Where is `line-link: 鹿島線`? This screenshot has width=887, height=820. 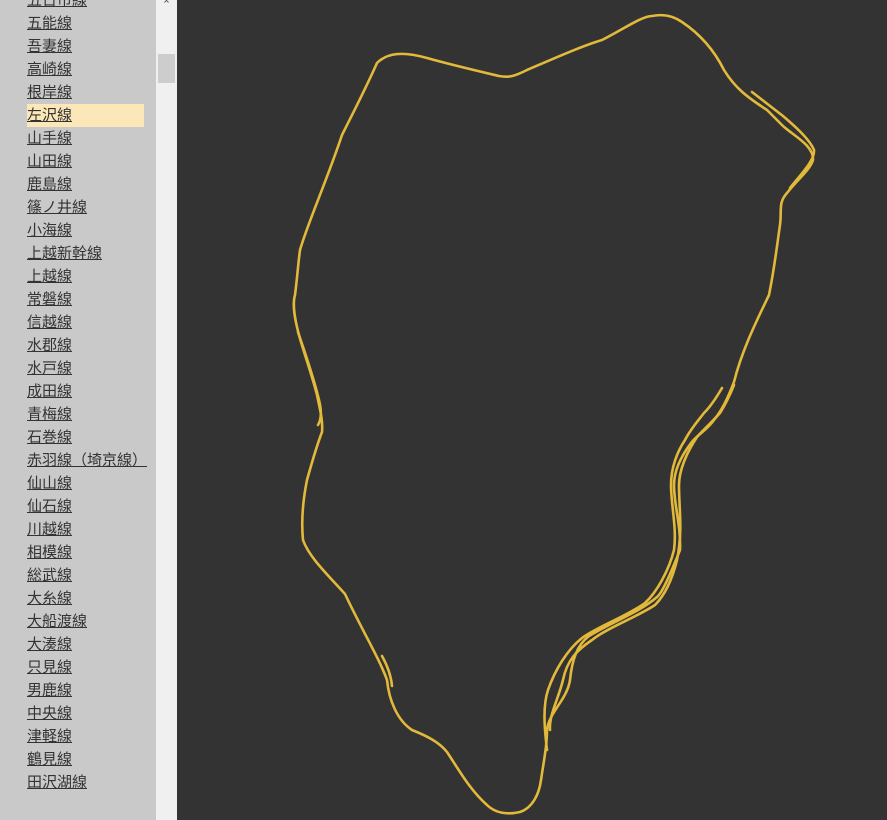
line-link: 鹿島線 is located at coordinates (49, 184).